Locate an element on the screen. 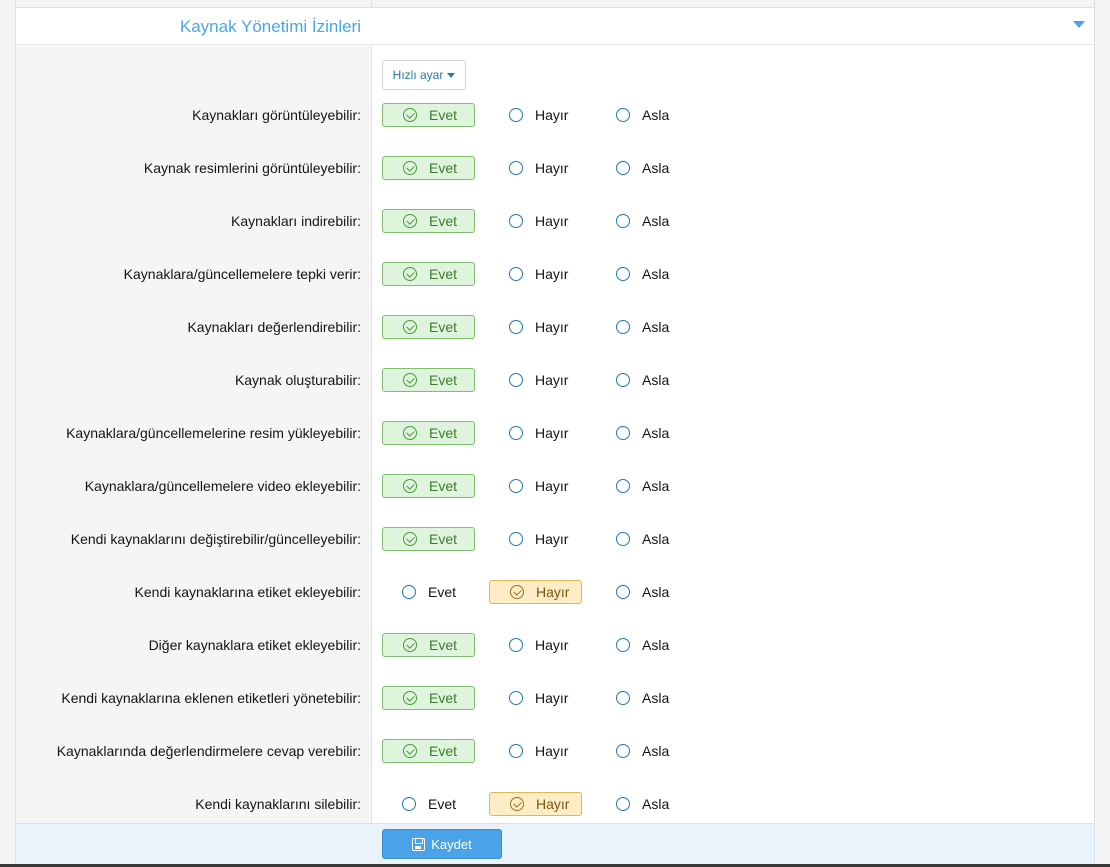 The height and width of the screenshot is (867, 1110). section-header: Kaynak Yönetimi İzinleri is located at coordinates (555, 26).